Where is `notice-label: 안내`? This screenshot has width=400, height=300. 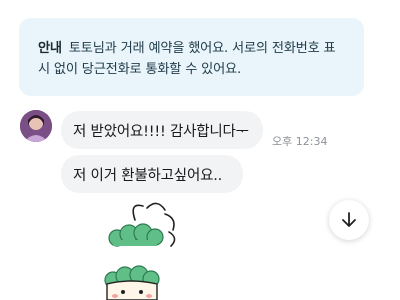 notice-label: 안내 is located at coordinates (50, 48).